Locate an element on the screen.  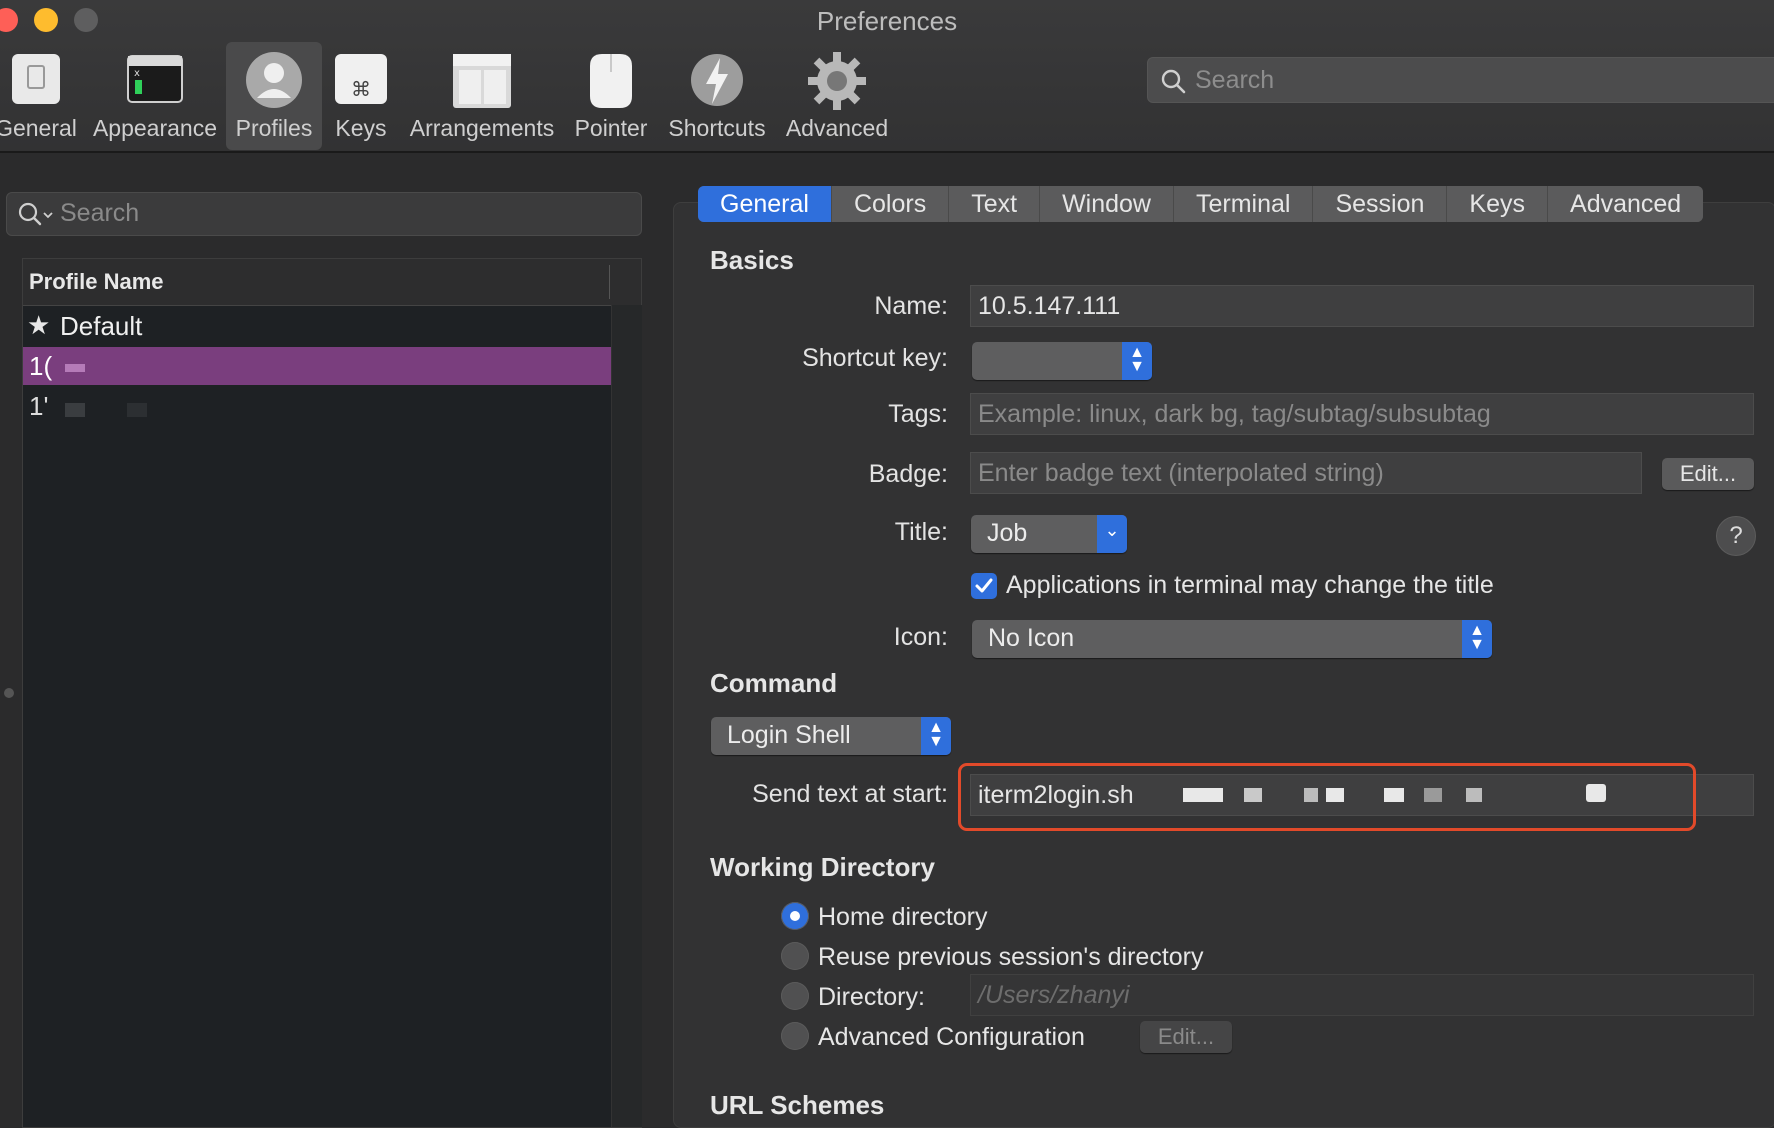
change-title-checkbox is located at coordinates (984, 586).